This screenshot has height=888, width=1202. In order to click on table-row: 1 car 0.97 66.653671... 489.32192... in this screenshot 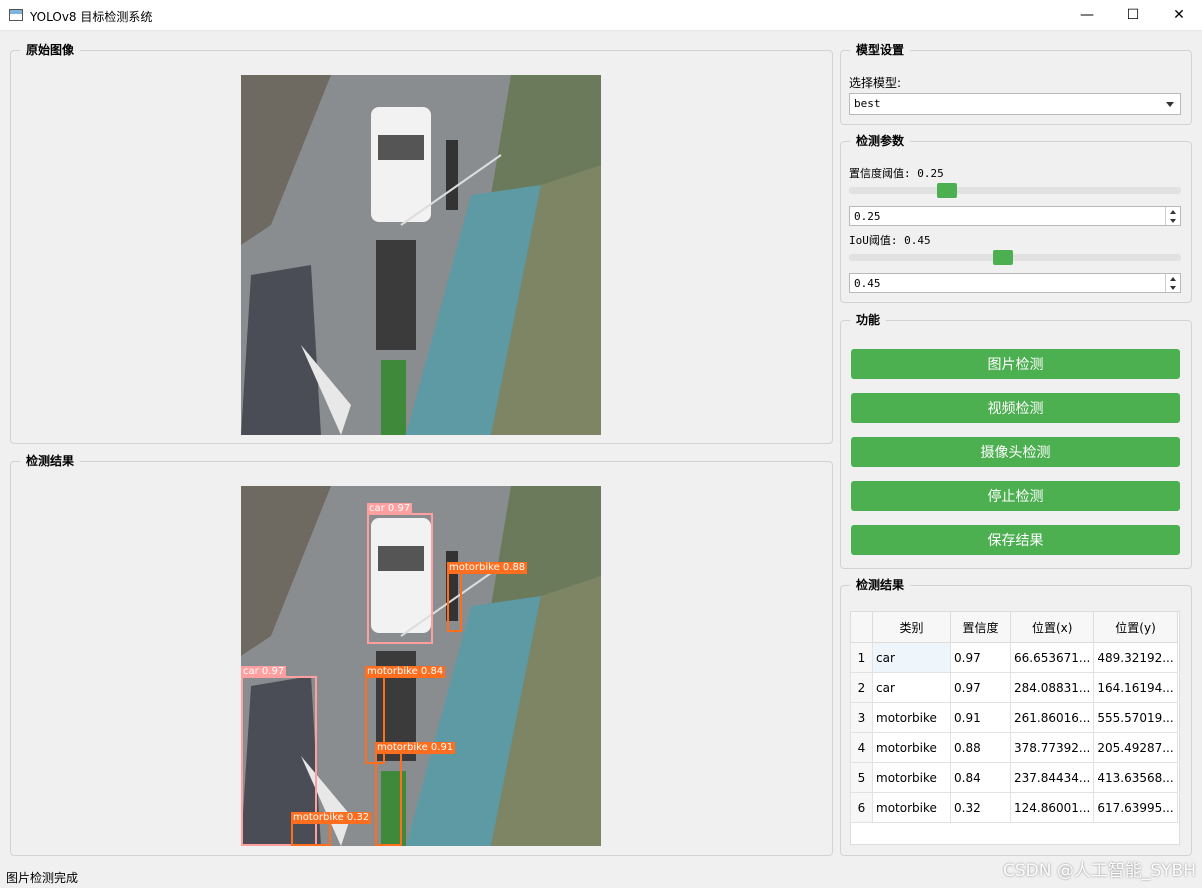, I will do `click(1014, 657)`.